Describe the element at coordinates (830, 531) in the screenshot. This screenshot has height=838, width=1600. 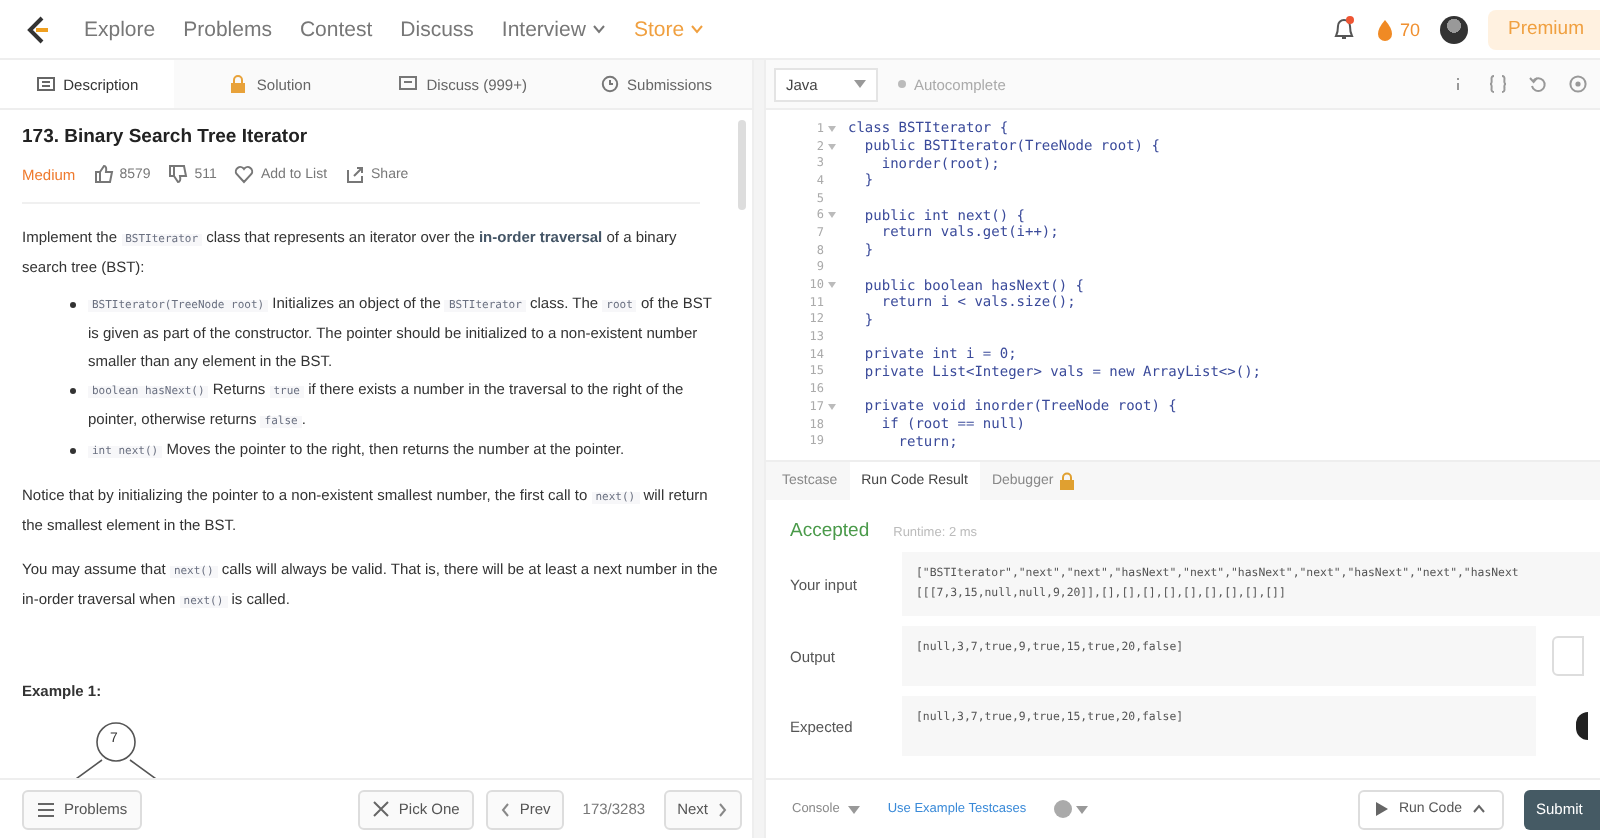
I see `result-status: Accepted` at that location.